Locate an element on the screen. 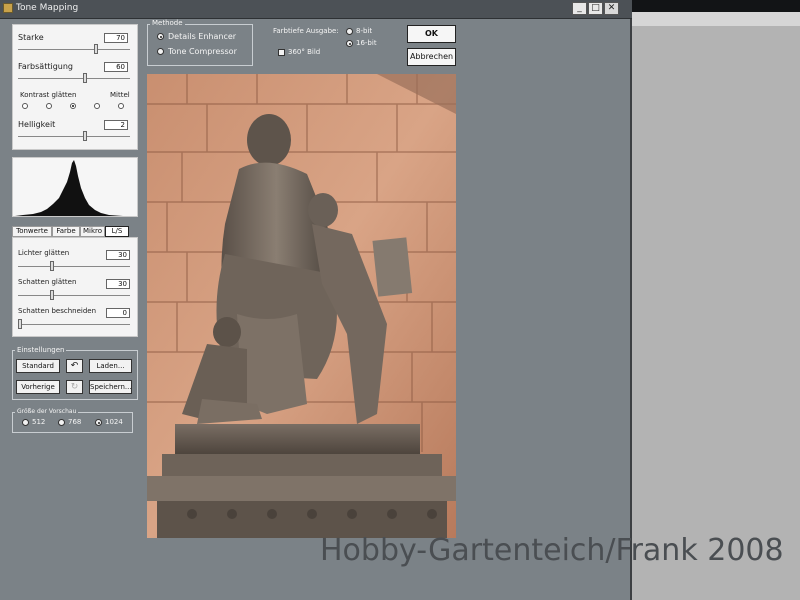 Image resolution: width=800 pixels, height=600 pixels. farbsaettigung-slider-thumb is located at coordinates (85, 78).